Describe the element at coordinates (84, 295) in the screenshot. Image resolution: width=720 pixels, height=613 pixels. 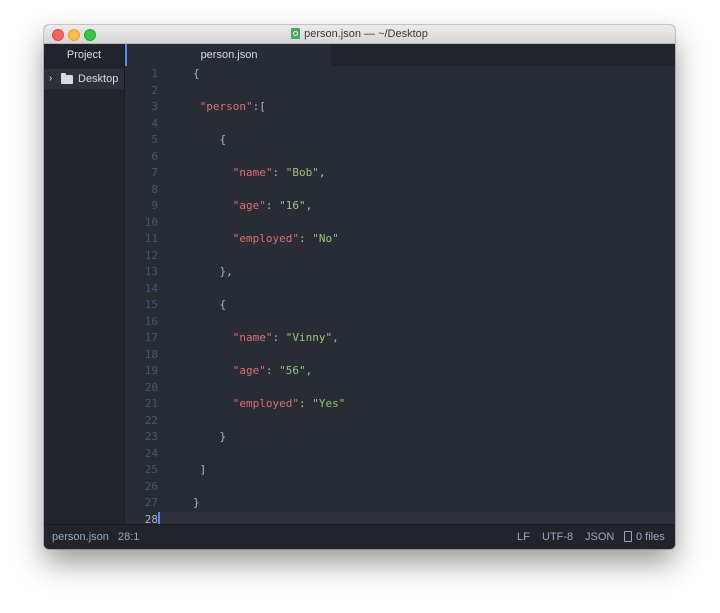
I see `project-tree-panel: › Desktop` at that location.